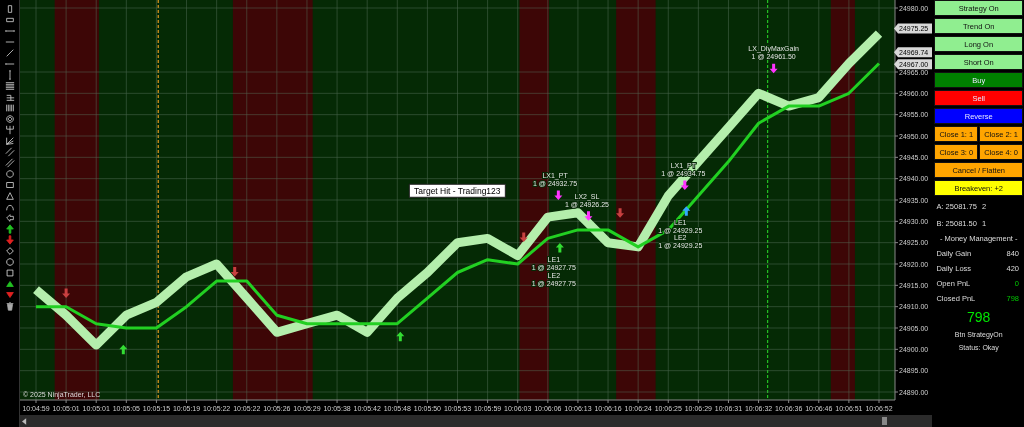 The image size is (1024, 427). I want to click on fan-icon, so click(9, 141).